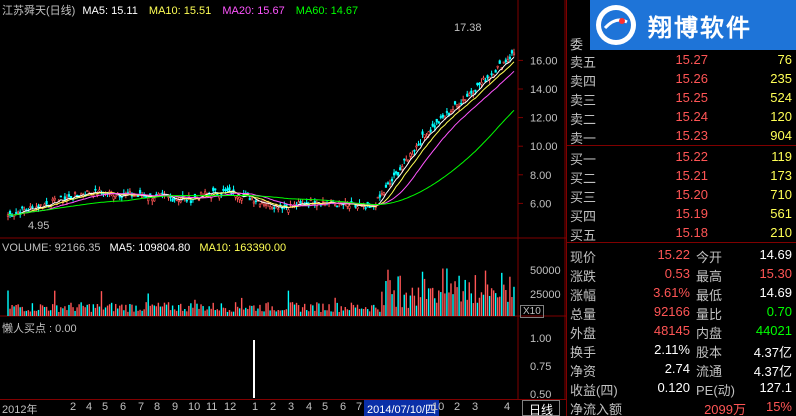  I want to click on quote-value: 3.61%, so click(671, 292).